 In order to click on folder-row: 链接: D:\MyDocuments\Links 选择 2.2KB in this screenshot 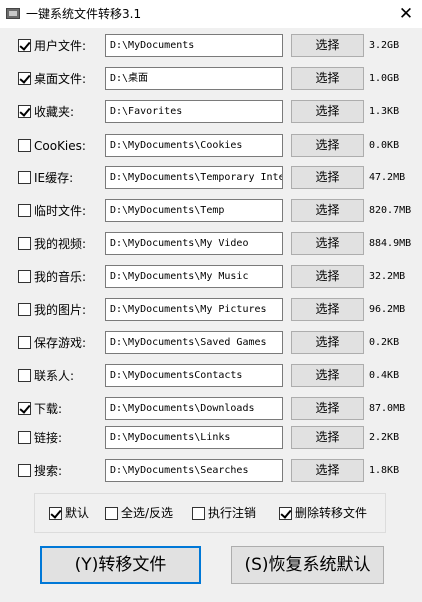, I will do `click(211, 438)`.